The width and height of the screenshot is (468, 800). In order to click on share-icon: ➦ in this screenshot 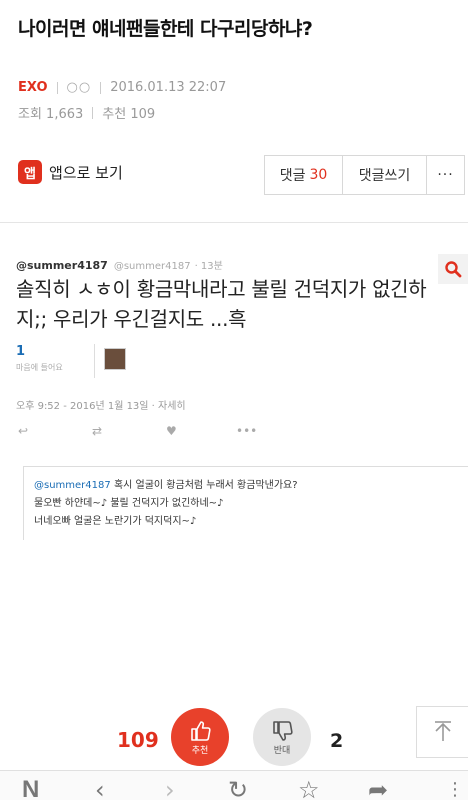, I will do `click(378, 787)`.